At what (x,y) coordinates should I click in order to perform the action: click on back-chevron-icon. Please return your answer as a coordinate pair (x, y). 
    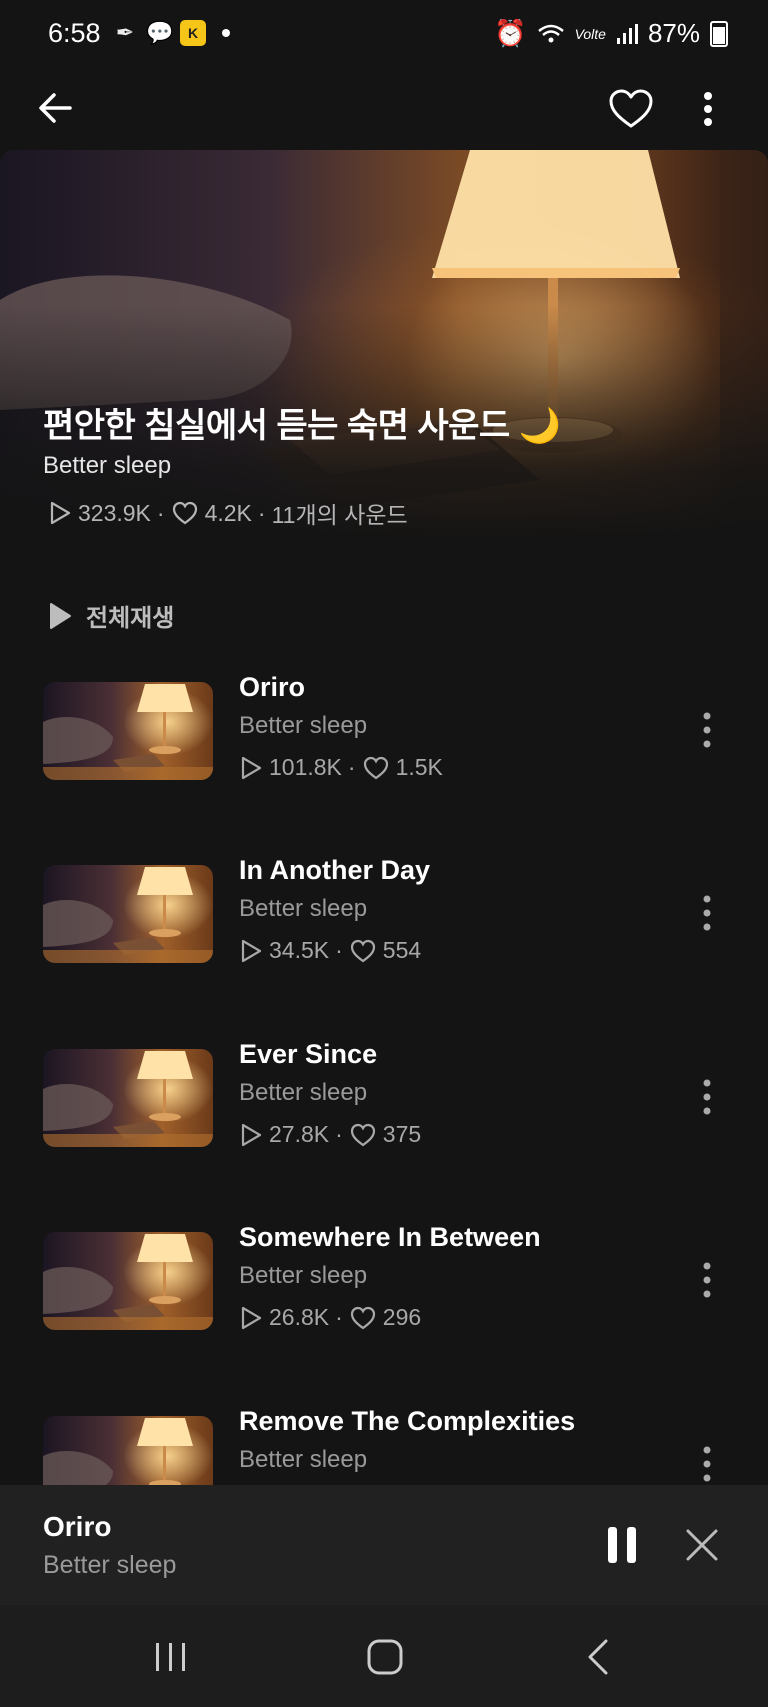
    Looking at the image, I should click on (598, 1657).